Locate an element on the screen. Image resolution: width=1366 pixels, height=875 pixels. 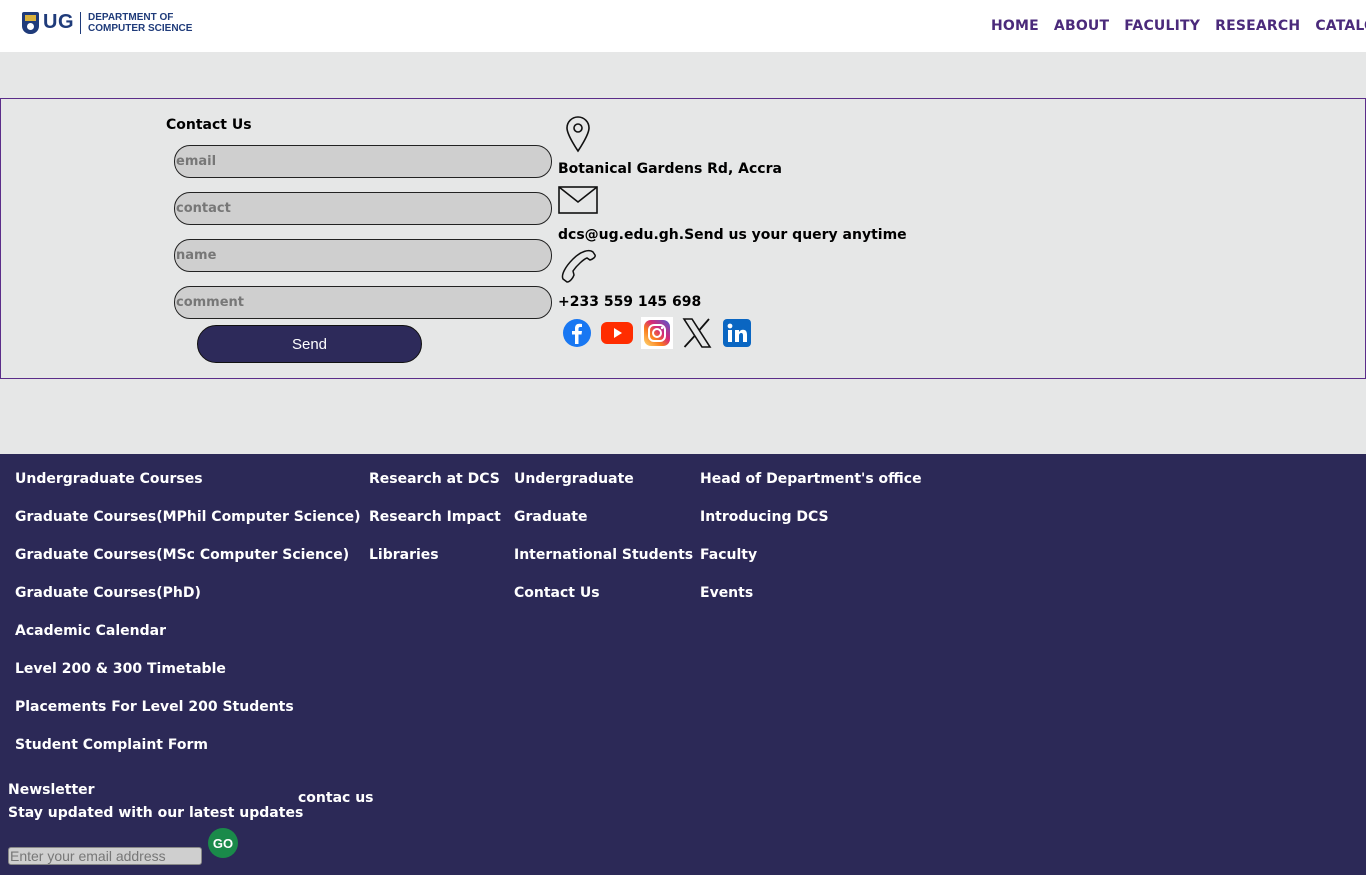
contact-field is located at coordinates (363, 208).